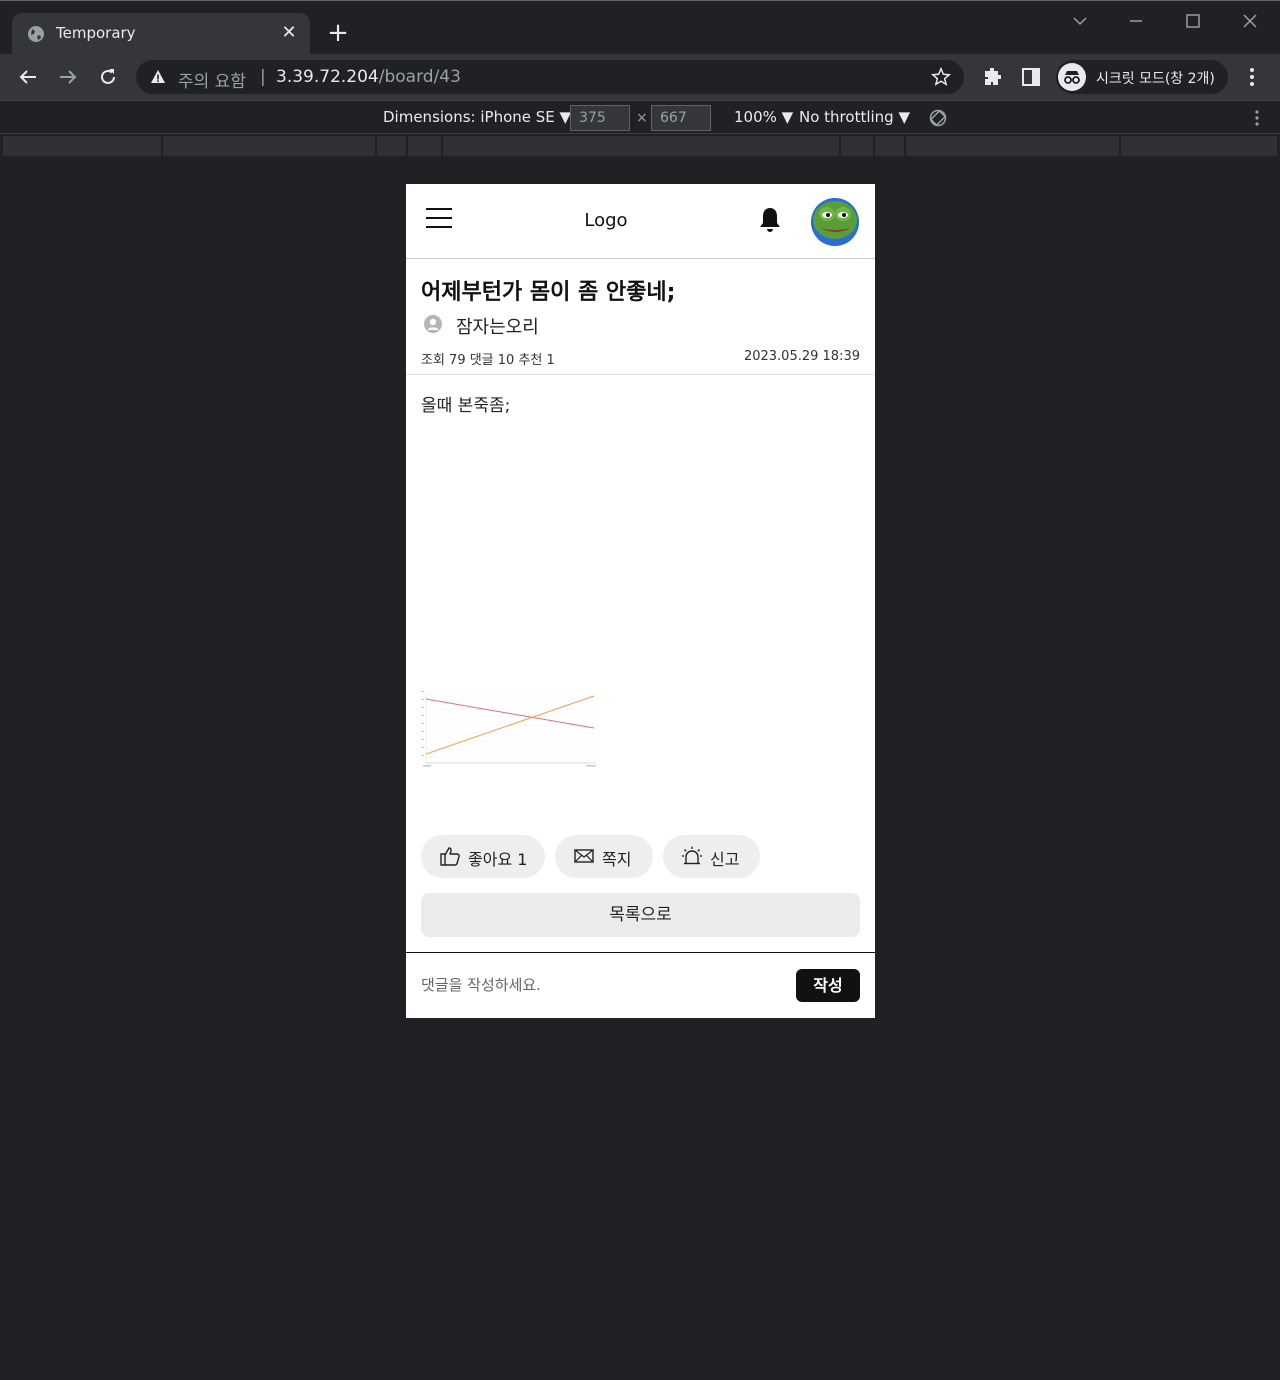 This screenshot has width=1280, height=1380. I want to click on comment-bar: 작성, so click(640, 985).